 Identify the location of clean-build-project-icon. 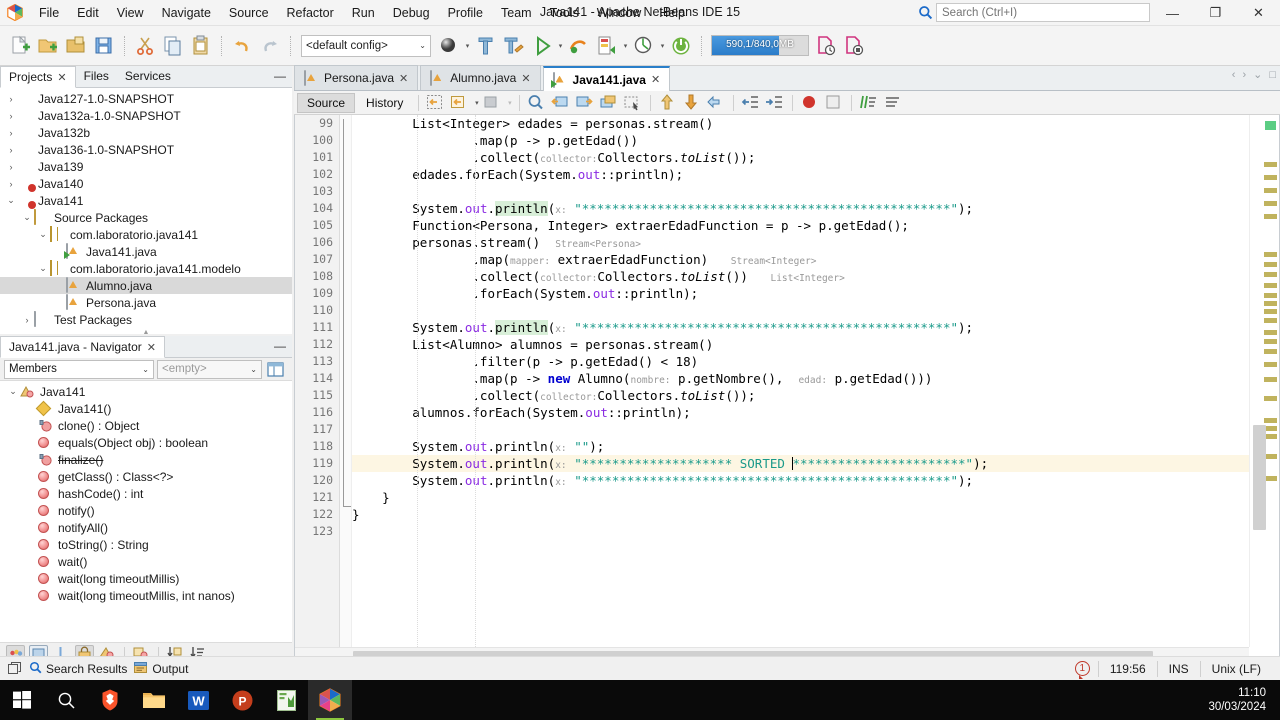
(514, 46).